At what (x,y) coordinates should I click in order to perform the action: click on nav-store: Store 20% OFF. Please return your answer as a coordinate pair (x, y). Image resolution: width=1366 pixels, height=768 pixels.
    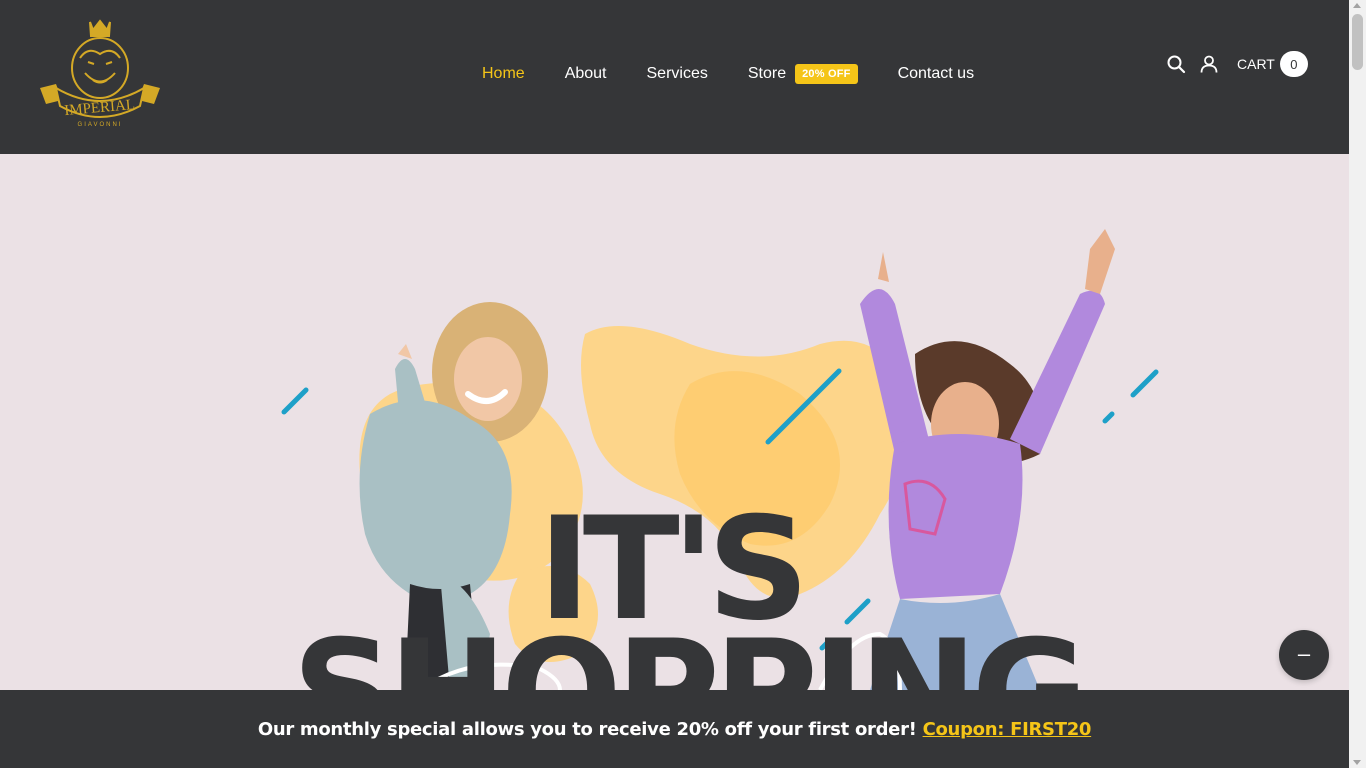
    Looking at the image, I should click on (803, 74).